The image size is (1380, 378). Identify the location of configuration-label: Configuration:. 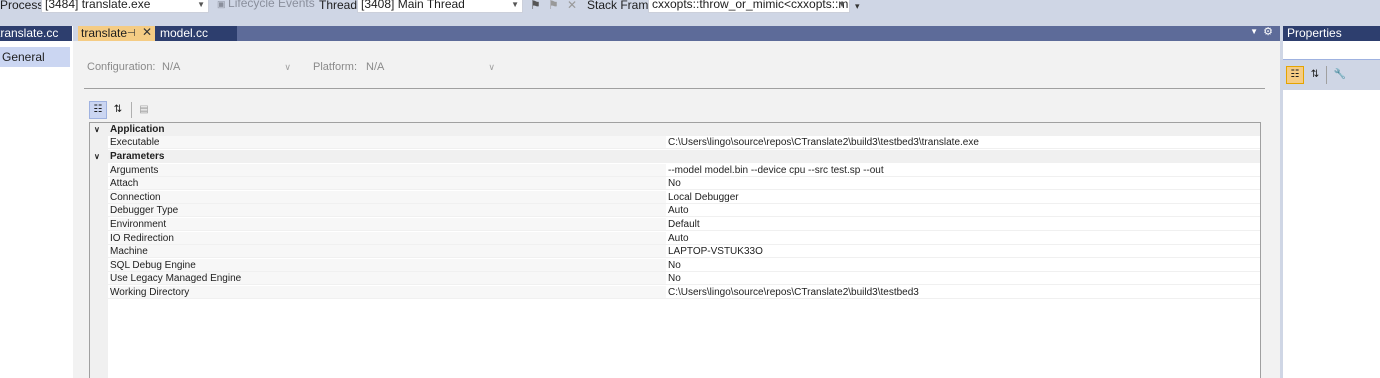
(121, 67).